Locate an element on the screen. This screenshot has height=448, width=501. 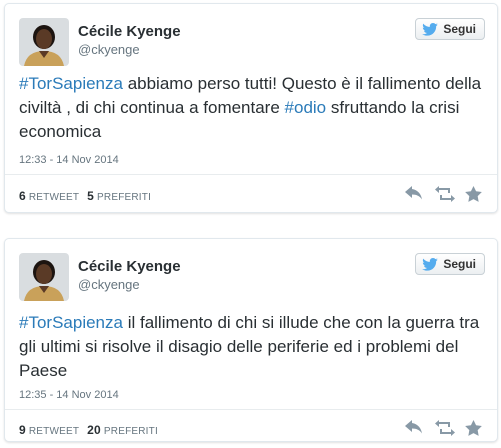
favorite-count: 5 is located at coordinates (91, 196).